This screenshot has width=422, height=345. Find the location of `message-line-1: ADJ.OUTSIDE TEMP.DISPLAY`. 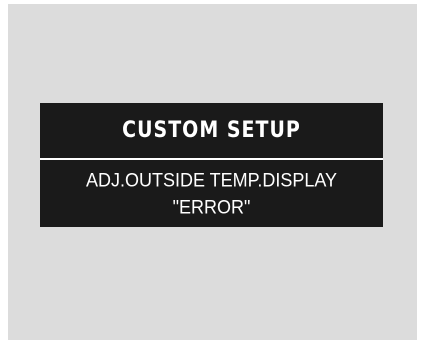

message-line-1: ADJ.OUTSIDE TEMP.DISPLAY is located at coordinates (211, 179).